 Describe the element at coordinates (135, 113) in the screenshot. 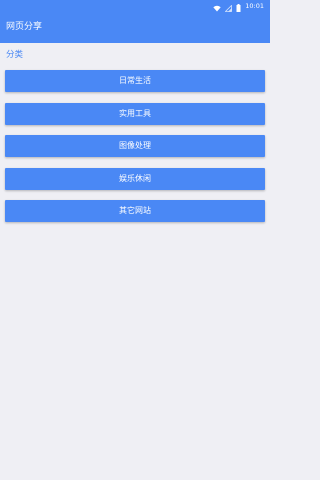

I see `category-button-utilities: 实用工具` at that location.